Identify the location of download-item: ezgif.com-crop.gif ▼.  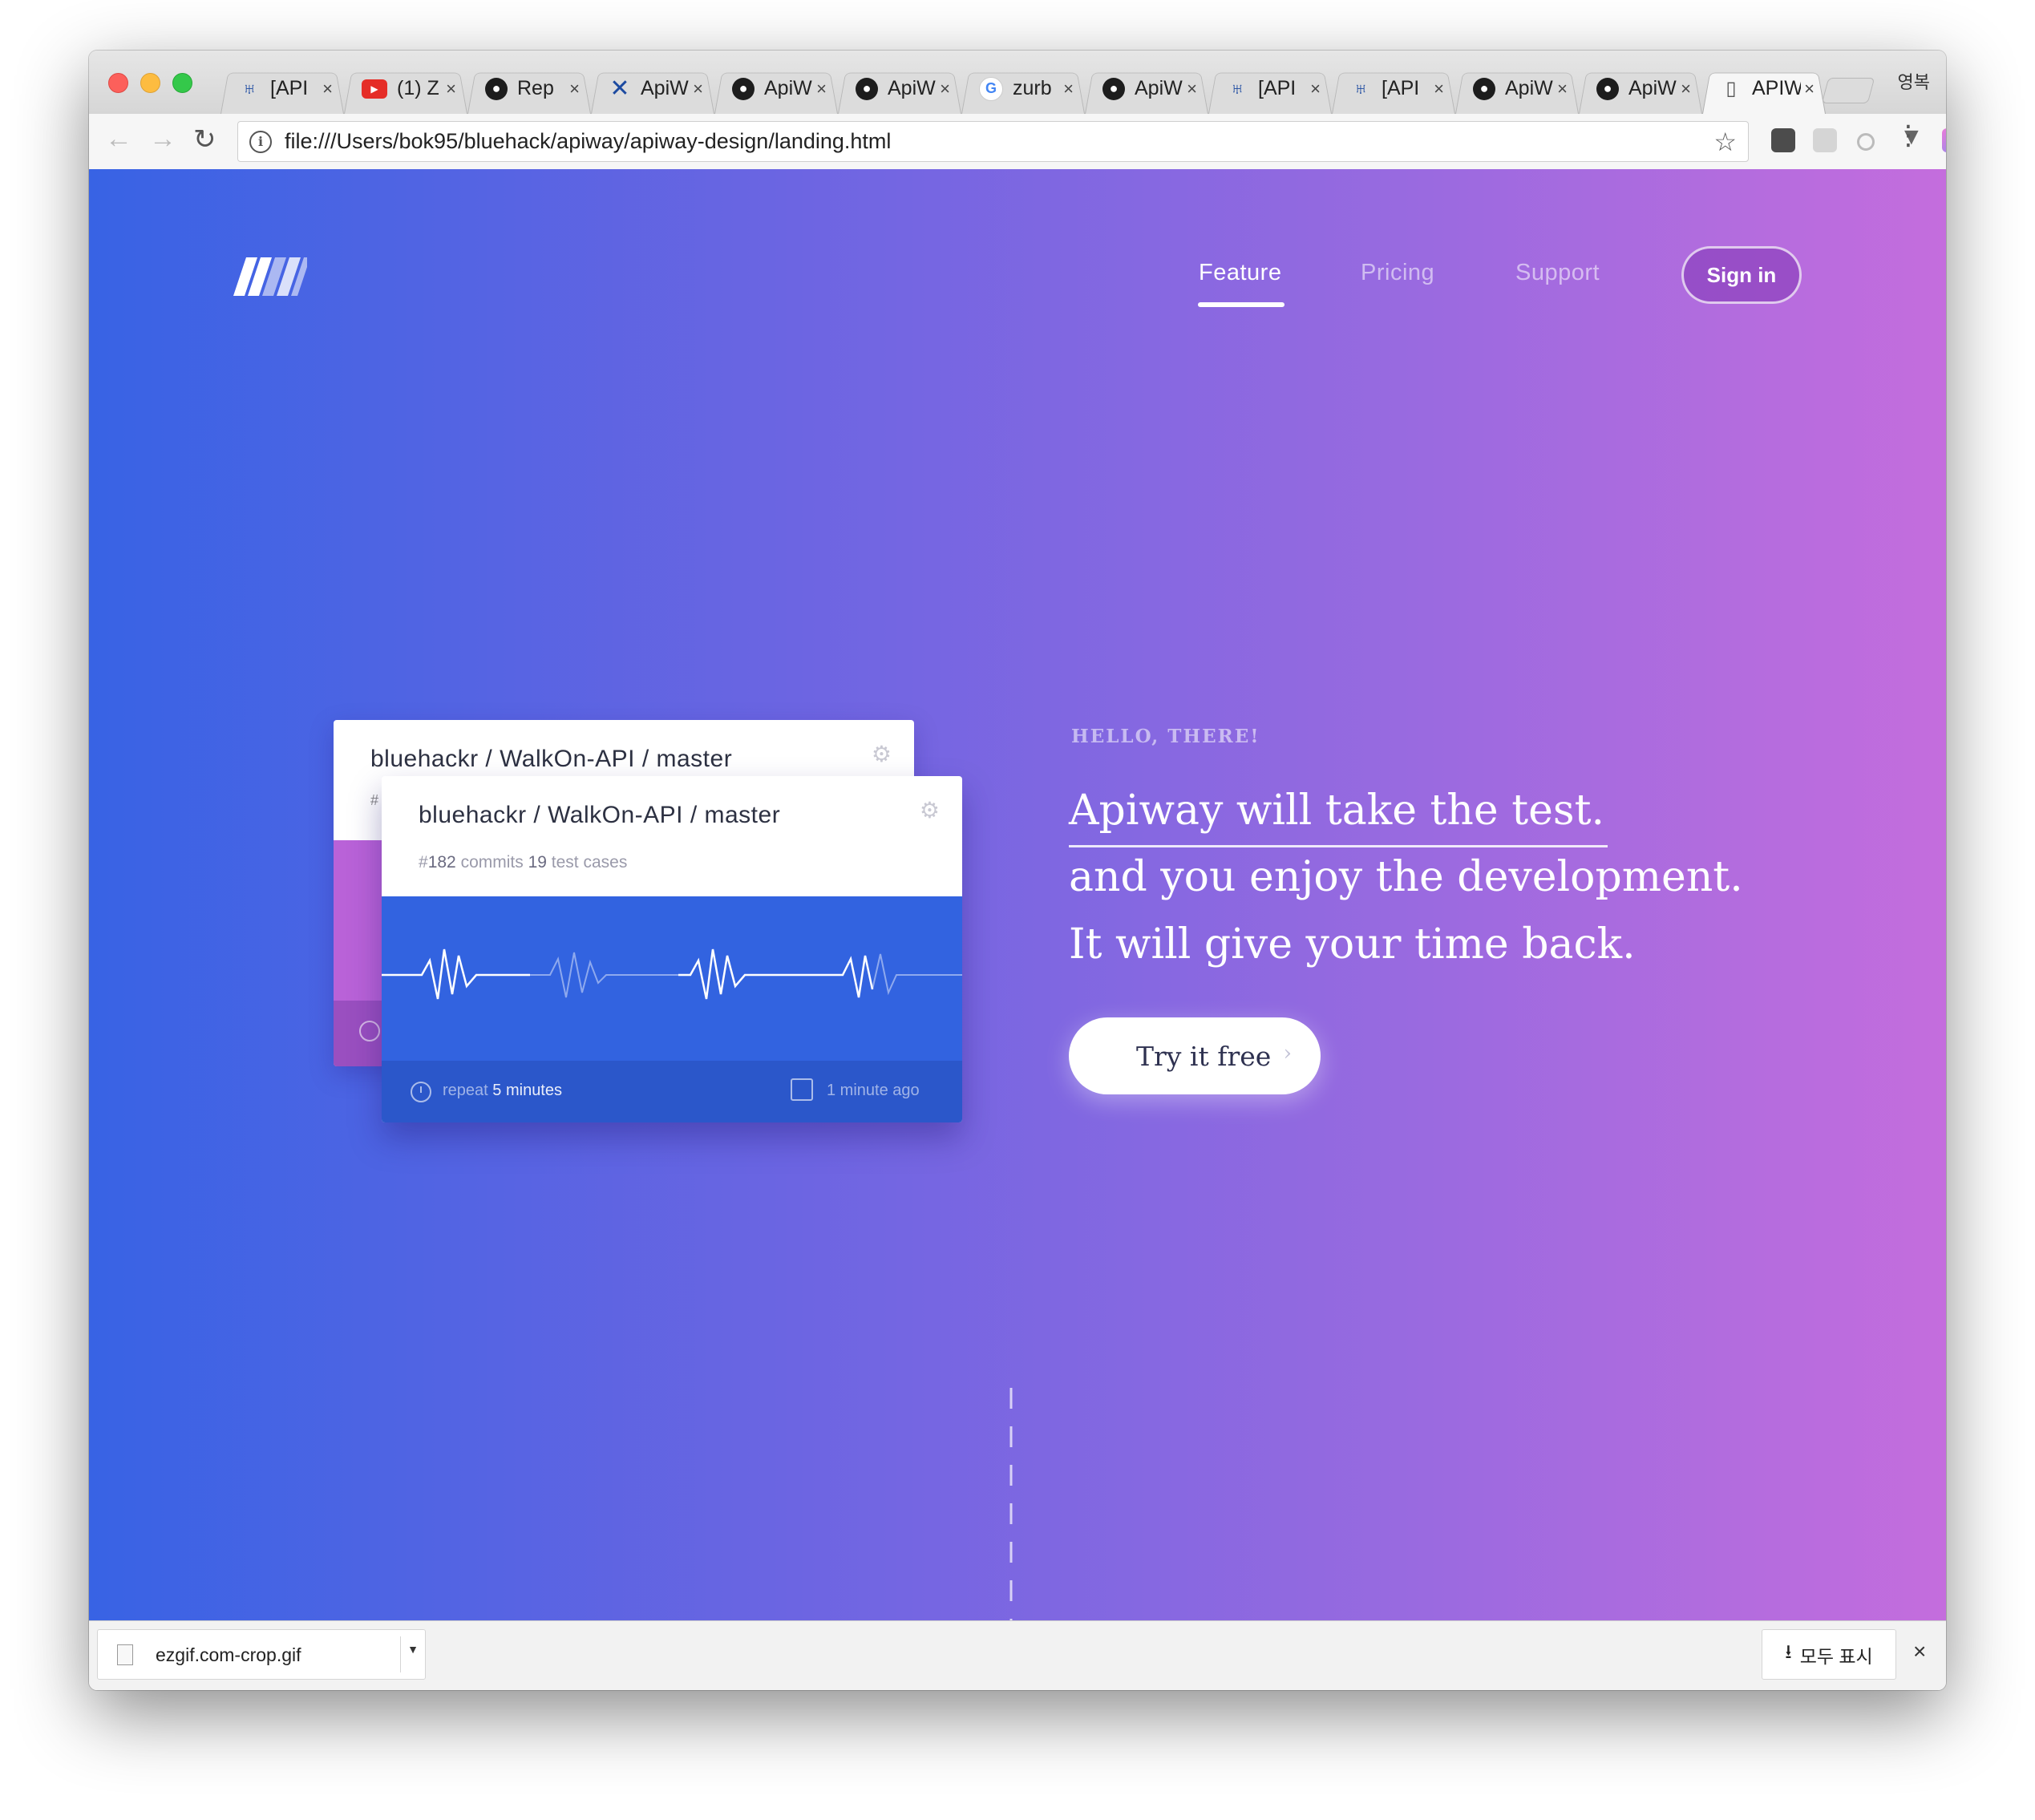
(261, 1655).